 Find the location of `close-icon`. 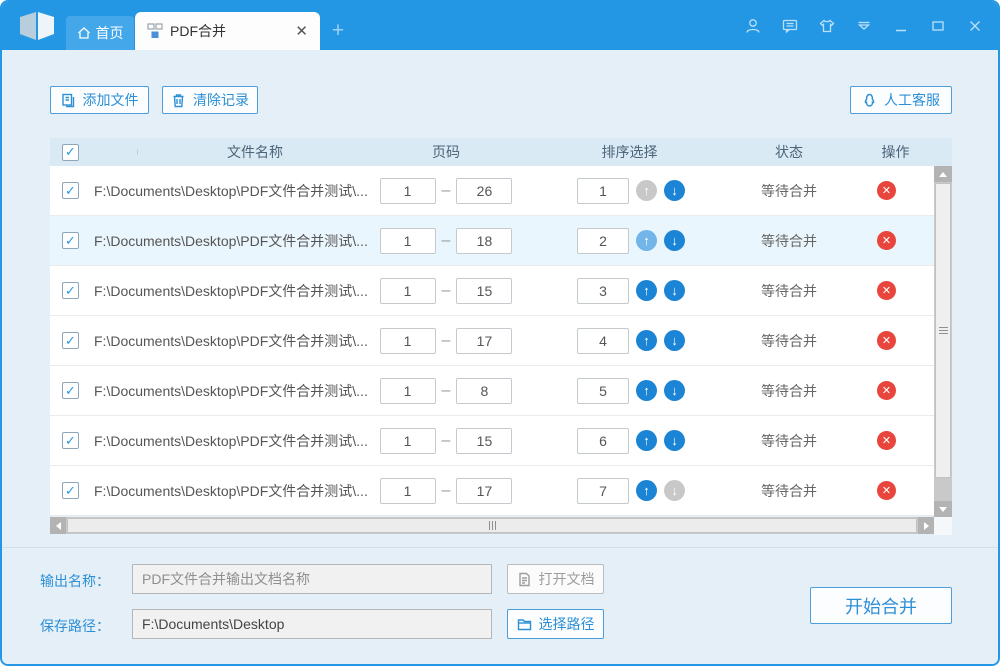

close-icon is located at coordinates (975, 26).